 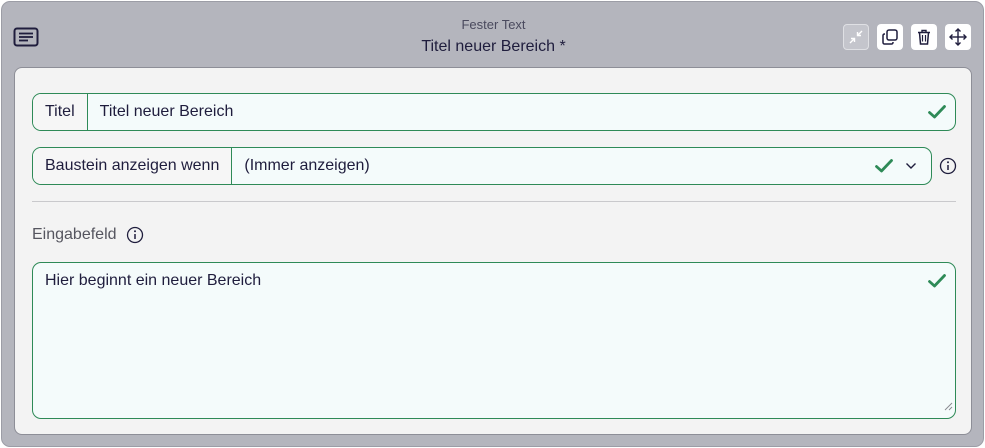 I want to click on trash-icon, so click(x=924, y=37).